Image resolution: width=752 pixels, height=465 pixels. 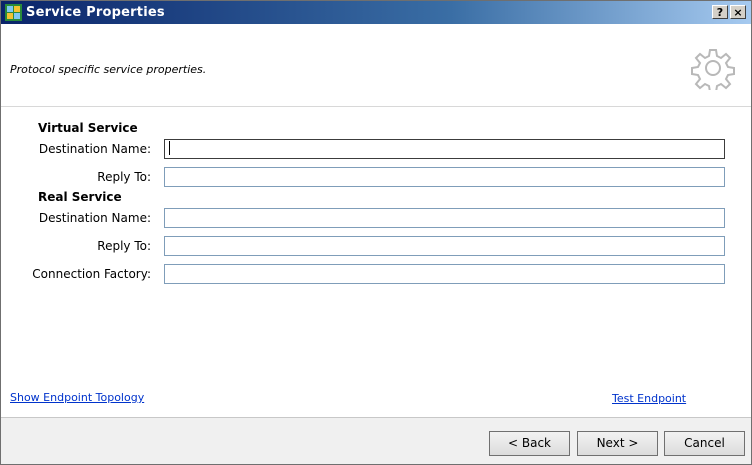 I want to click on virtual-reply-to-input, so click(x=444, y=177).